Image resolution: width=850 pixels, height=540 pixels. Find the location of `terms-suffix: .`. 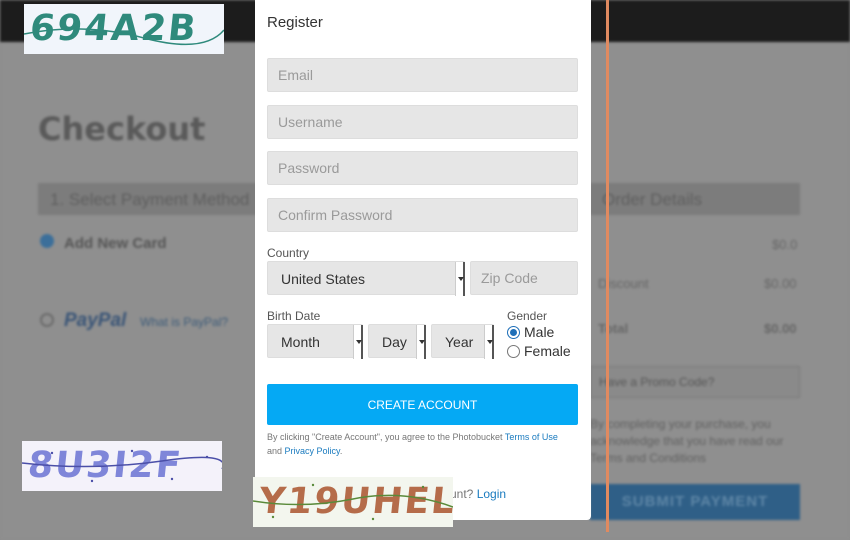

terms-suffix: . is located at coordinates (341, 451).